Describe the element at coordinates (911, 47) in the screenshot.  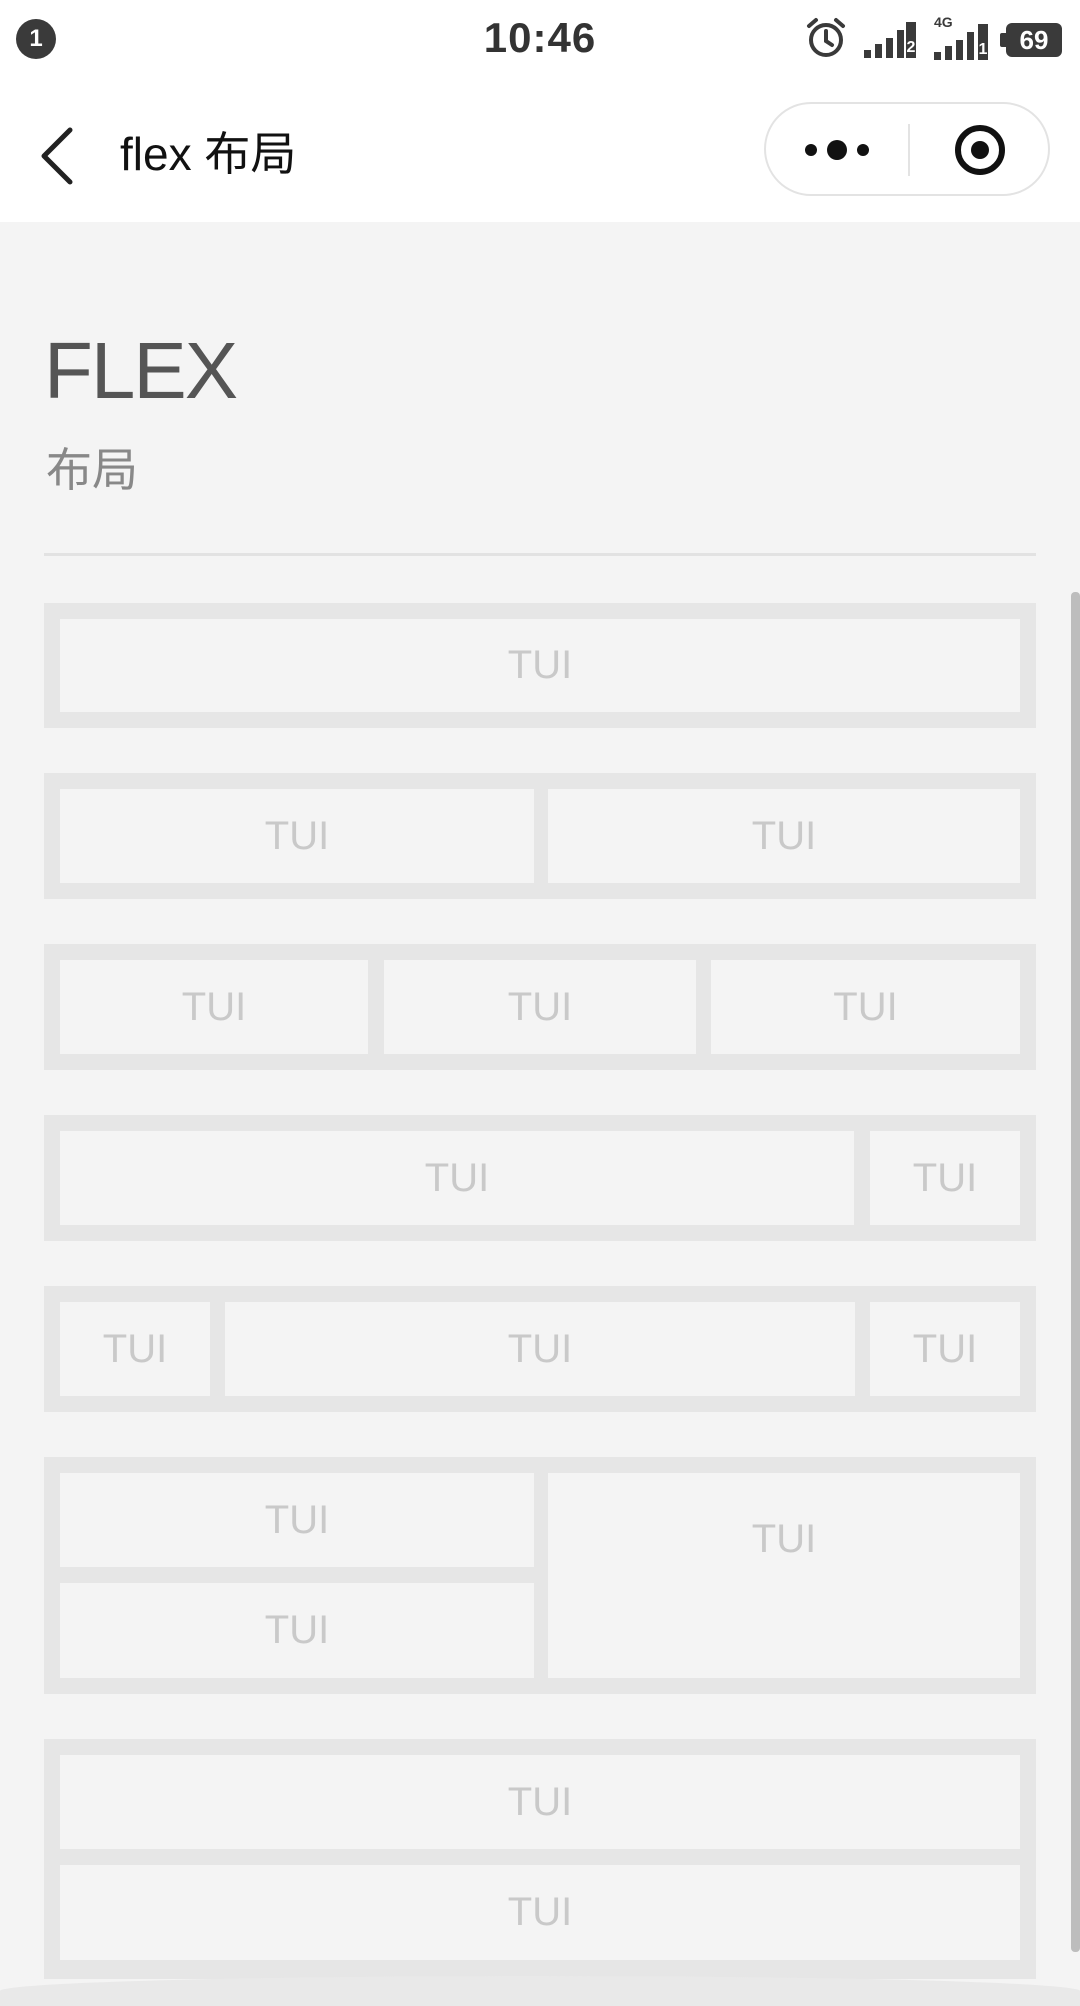
I see `sim1-label: 2` at that location.